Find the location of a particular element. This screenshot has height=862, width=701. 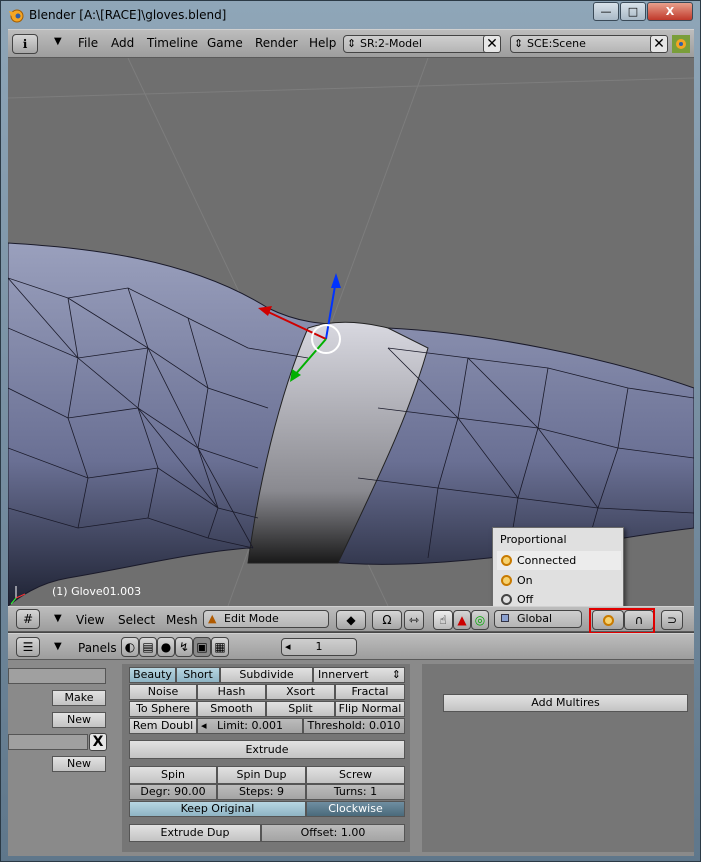

new-button: New is located at coordinates (79, 720).